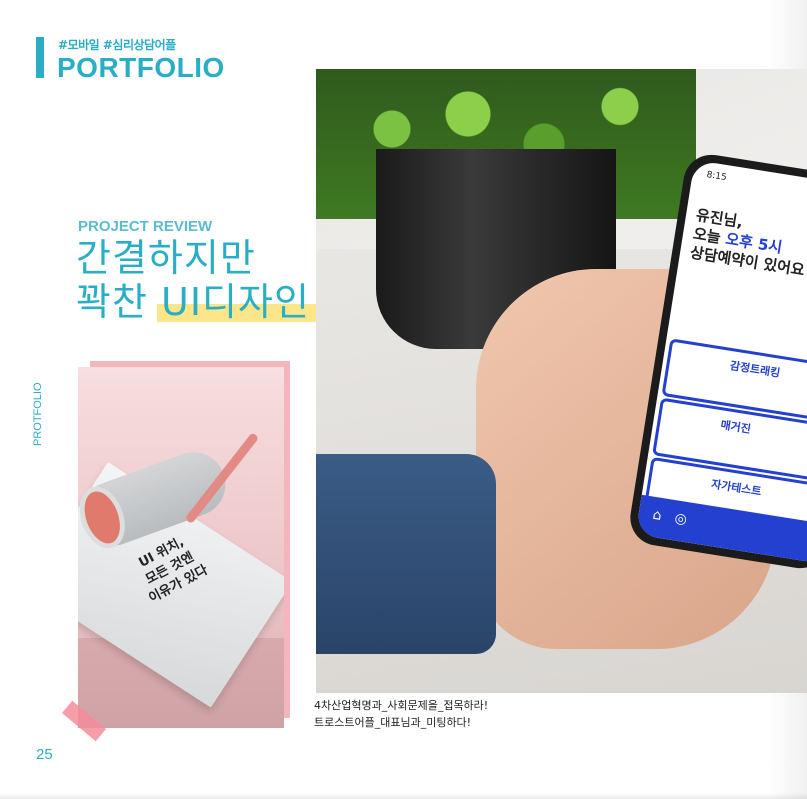  What do you see at coordinates (40, 57) in the screenshot?
I see `accent-bar` at bounding box center [40, 57].